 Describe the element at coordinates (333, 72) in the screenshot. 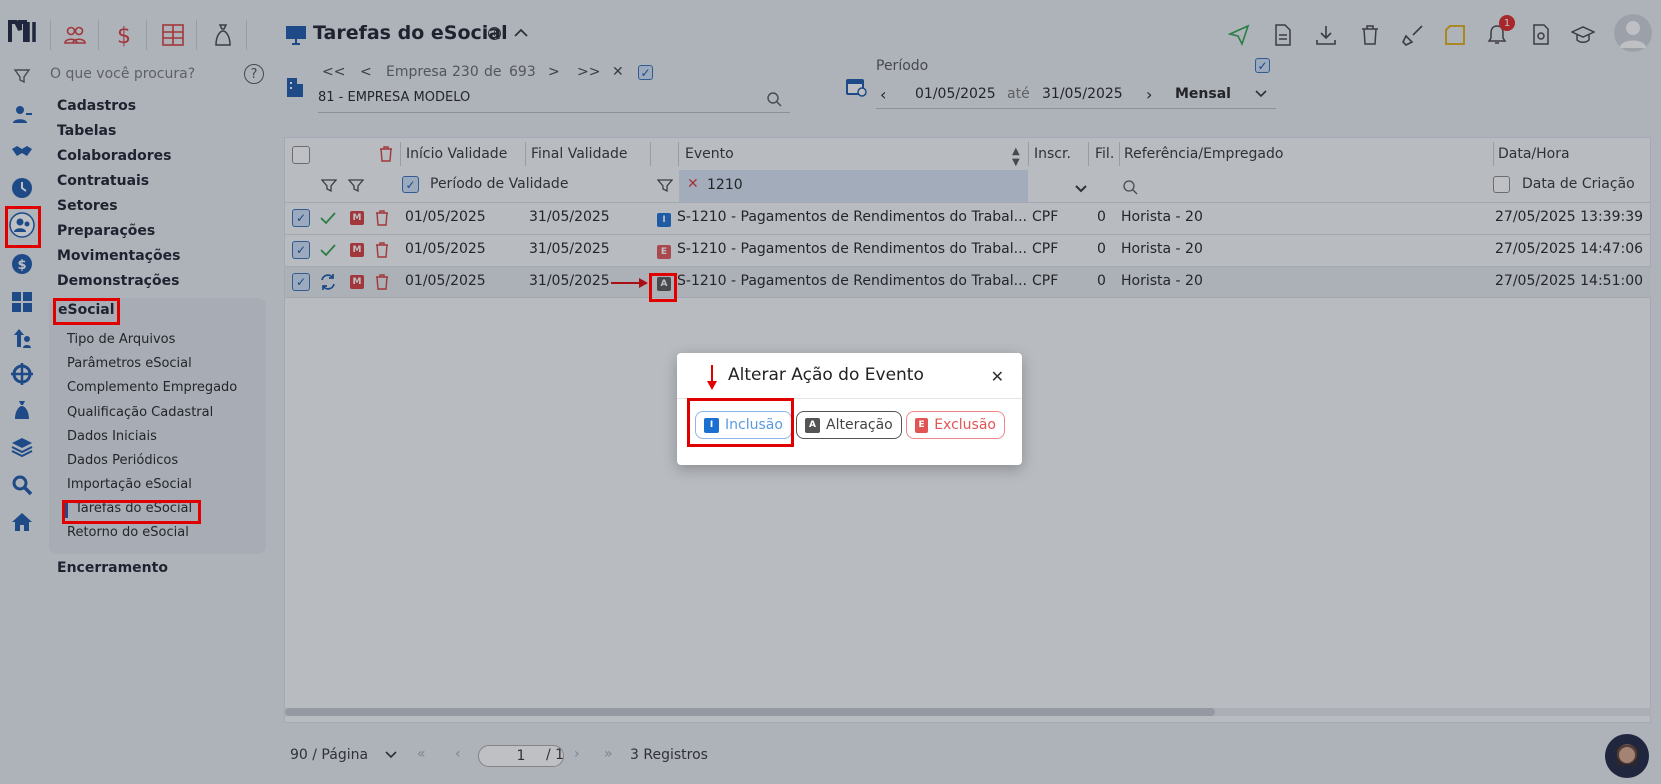

I see `first-company-button: <<` at that location.